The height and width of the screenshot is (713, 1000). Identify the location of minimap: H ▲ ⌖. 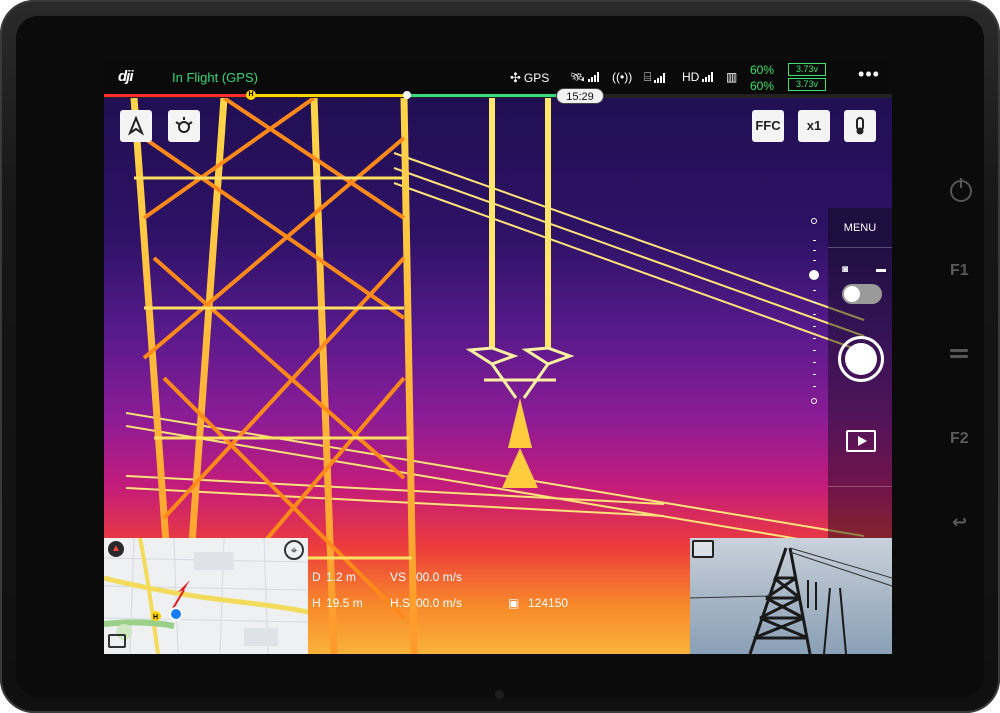
(206, 596).